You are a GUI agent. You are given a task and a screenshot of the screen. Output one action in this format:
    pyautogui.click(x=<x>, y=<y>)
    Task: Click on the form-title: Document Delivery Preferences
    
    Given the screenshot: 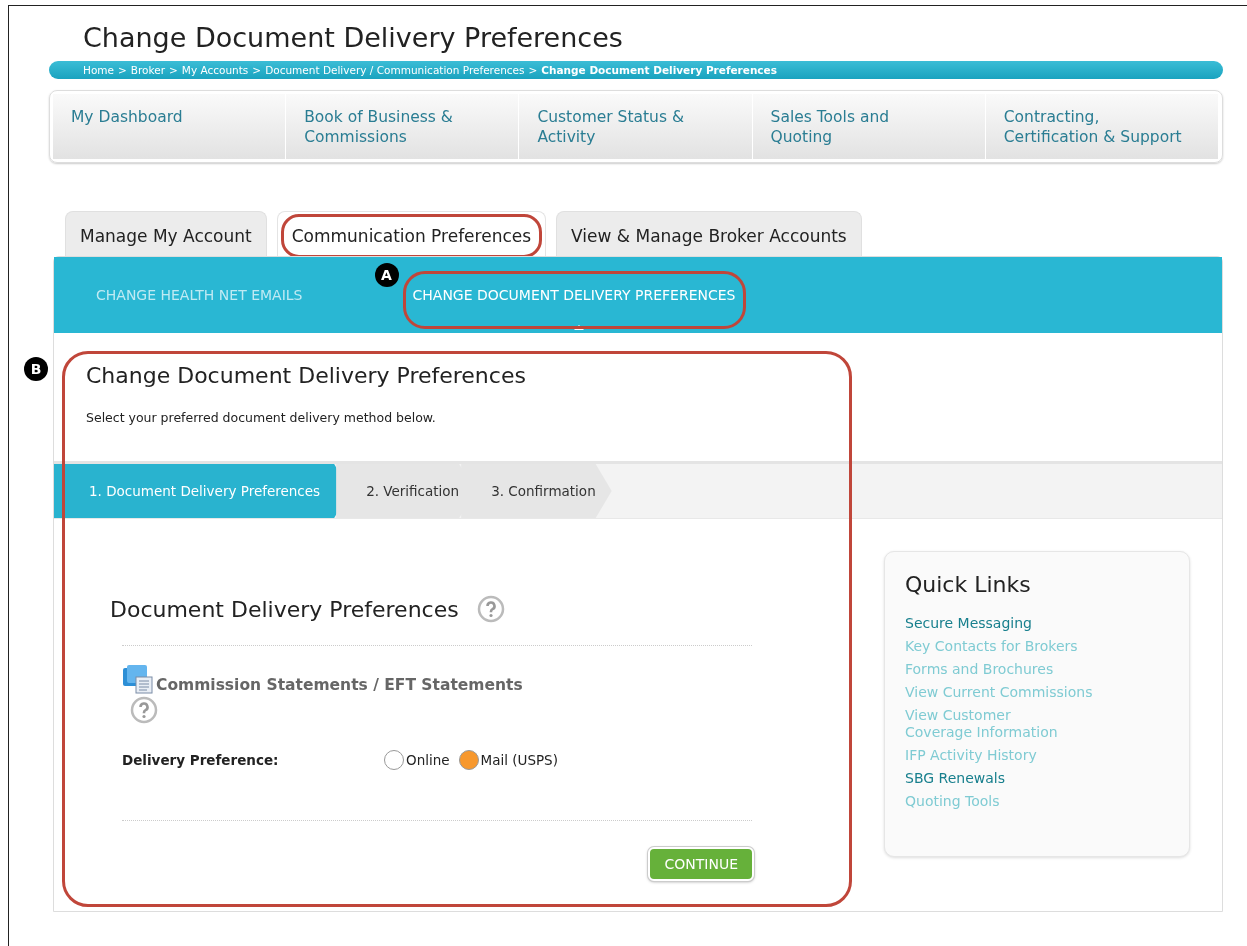 What is the action you would take?
    pyautogui.click(x=284, y=609)
    